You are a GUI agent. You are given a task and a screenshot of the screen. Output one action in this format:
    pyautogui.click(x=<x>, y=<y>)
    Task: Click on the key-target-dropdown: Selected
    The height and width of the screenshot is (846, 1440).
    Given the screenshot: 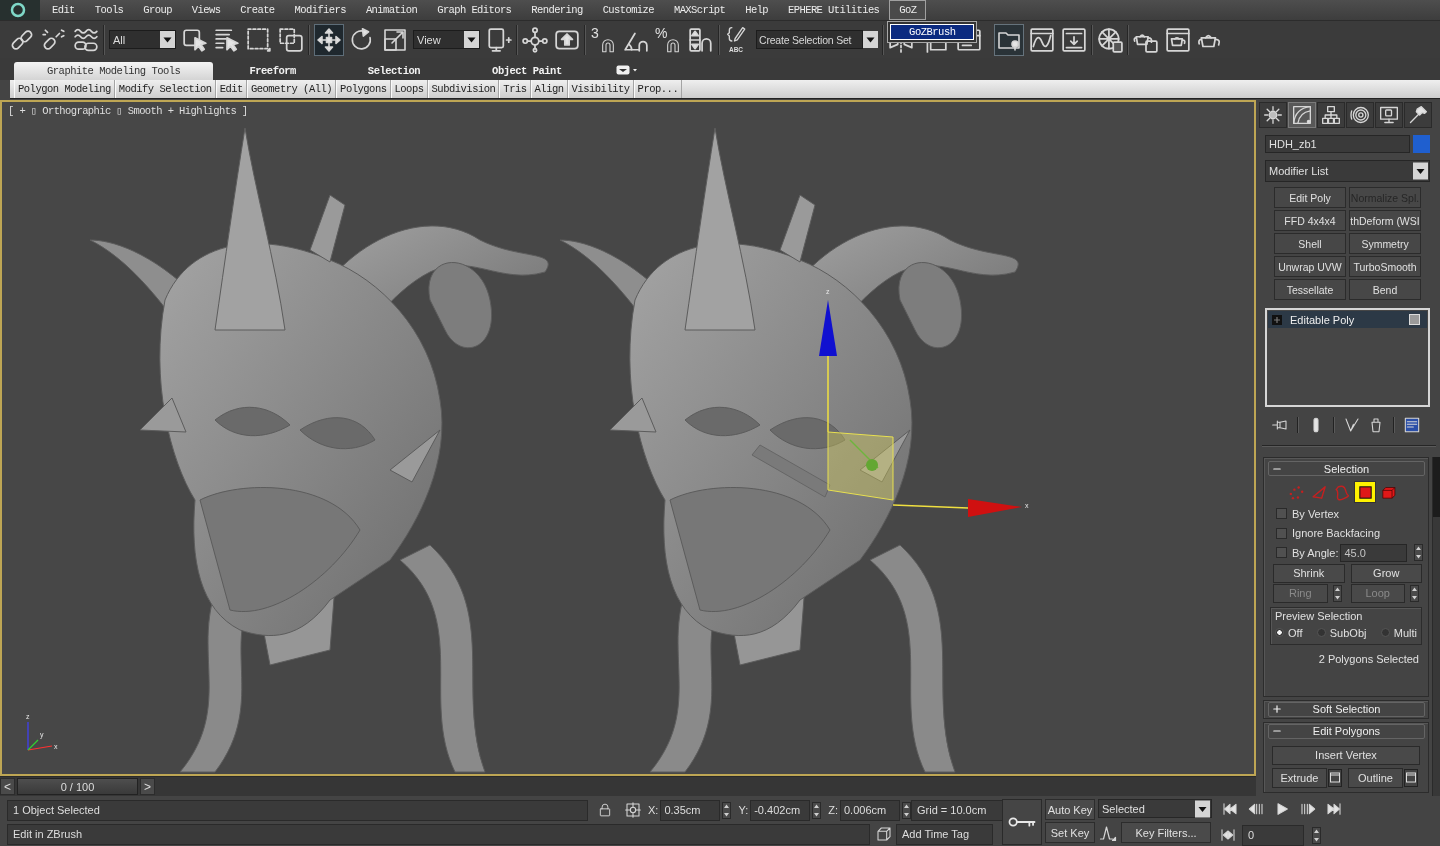 What is the action you would take?
    pyautogui.click(x=1155, y=808)
    